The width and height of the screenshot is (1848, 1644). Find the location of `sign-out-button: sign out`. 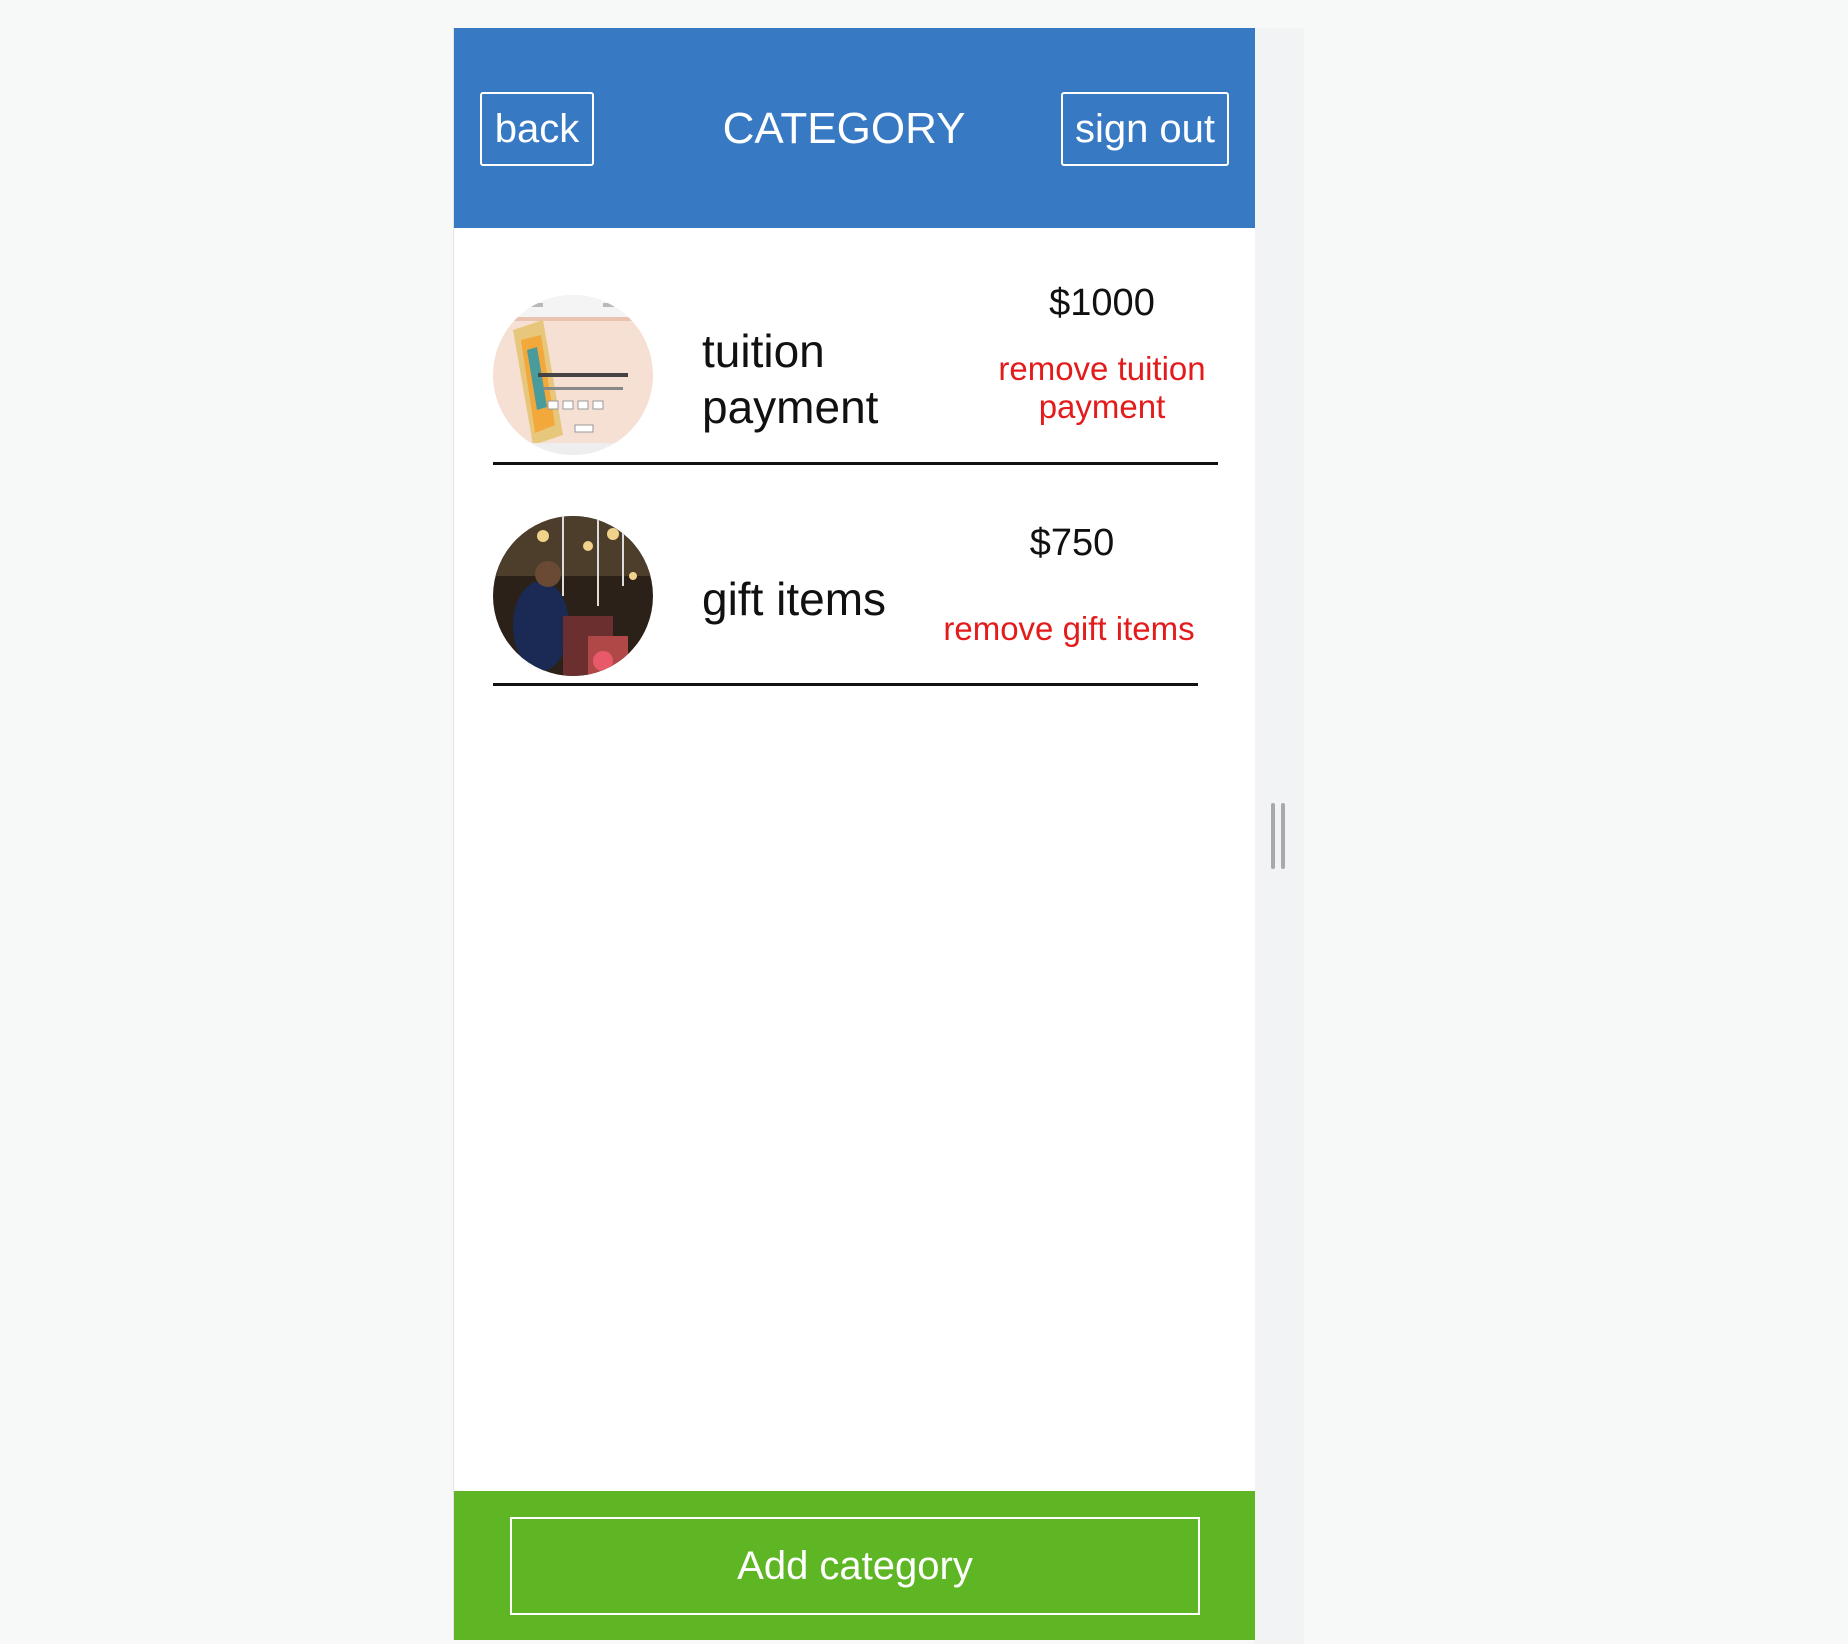

sign-out-button: sign out is located at coordinates (1145, 129).